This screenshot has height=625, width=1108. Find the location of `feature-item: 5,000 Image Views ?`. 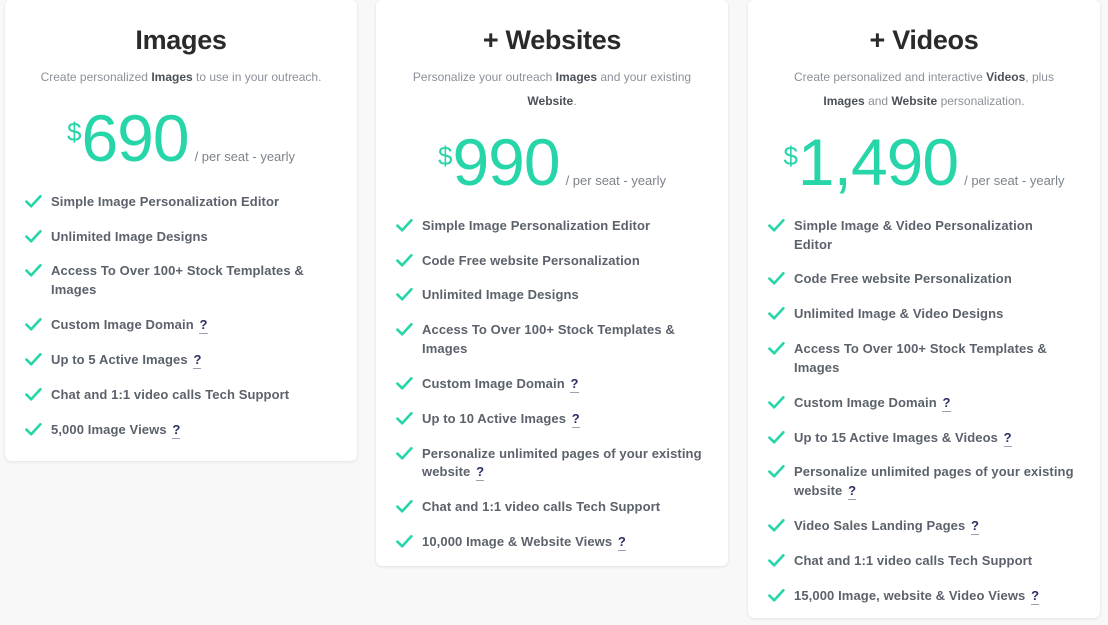

feature-item: 5,000 Image Views ? is located at coordinates (178, 430).